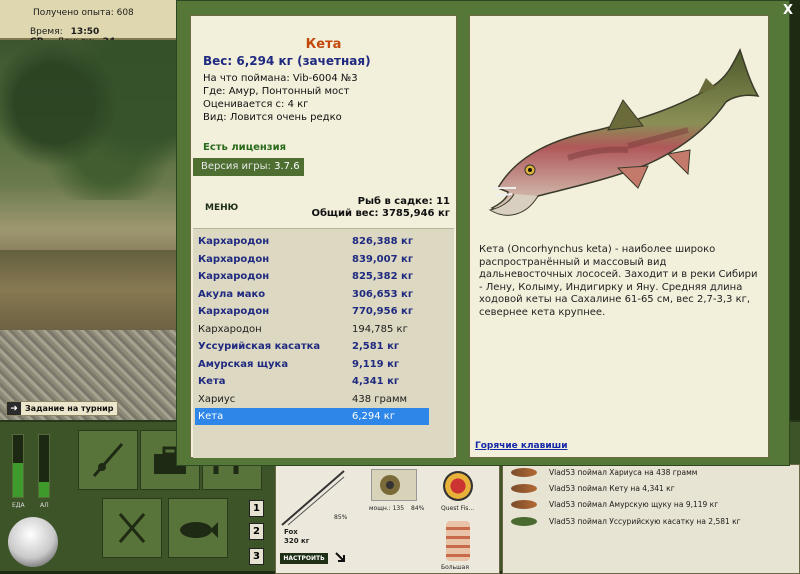 This screenshot has height=574, width=800. I want to click on food-meter-fill, so click(18, 479).